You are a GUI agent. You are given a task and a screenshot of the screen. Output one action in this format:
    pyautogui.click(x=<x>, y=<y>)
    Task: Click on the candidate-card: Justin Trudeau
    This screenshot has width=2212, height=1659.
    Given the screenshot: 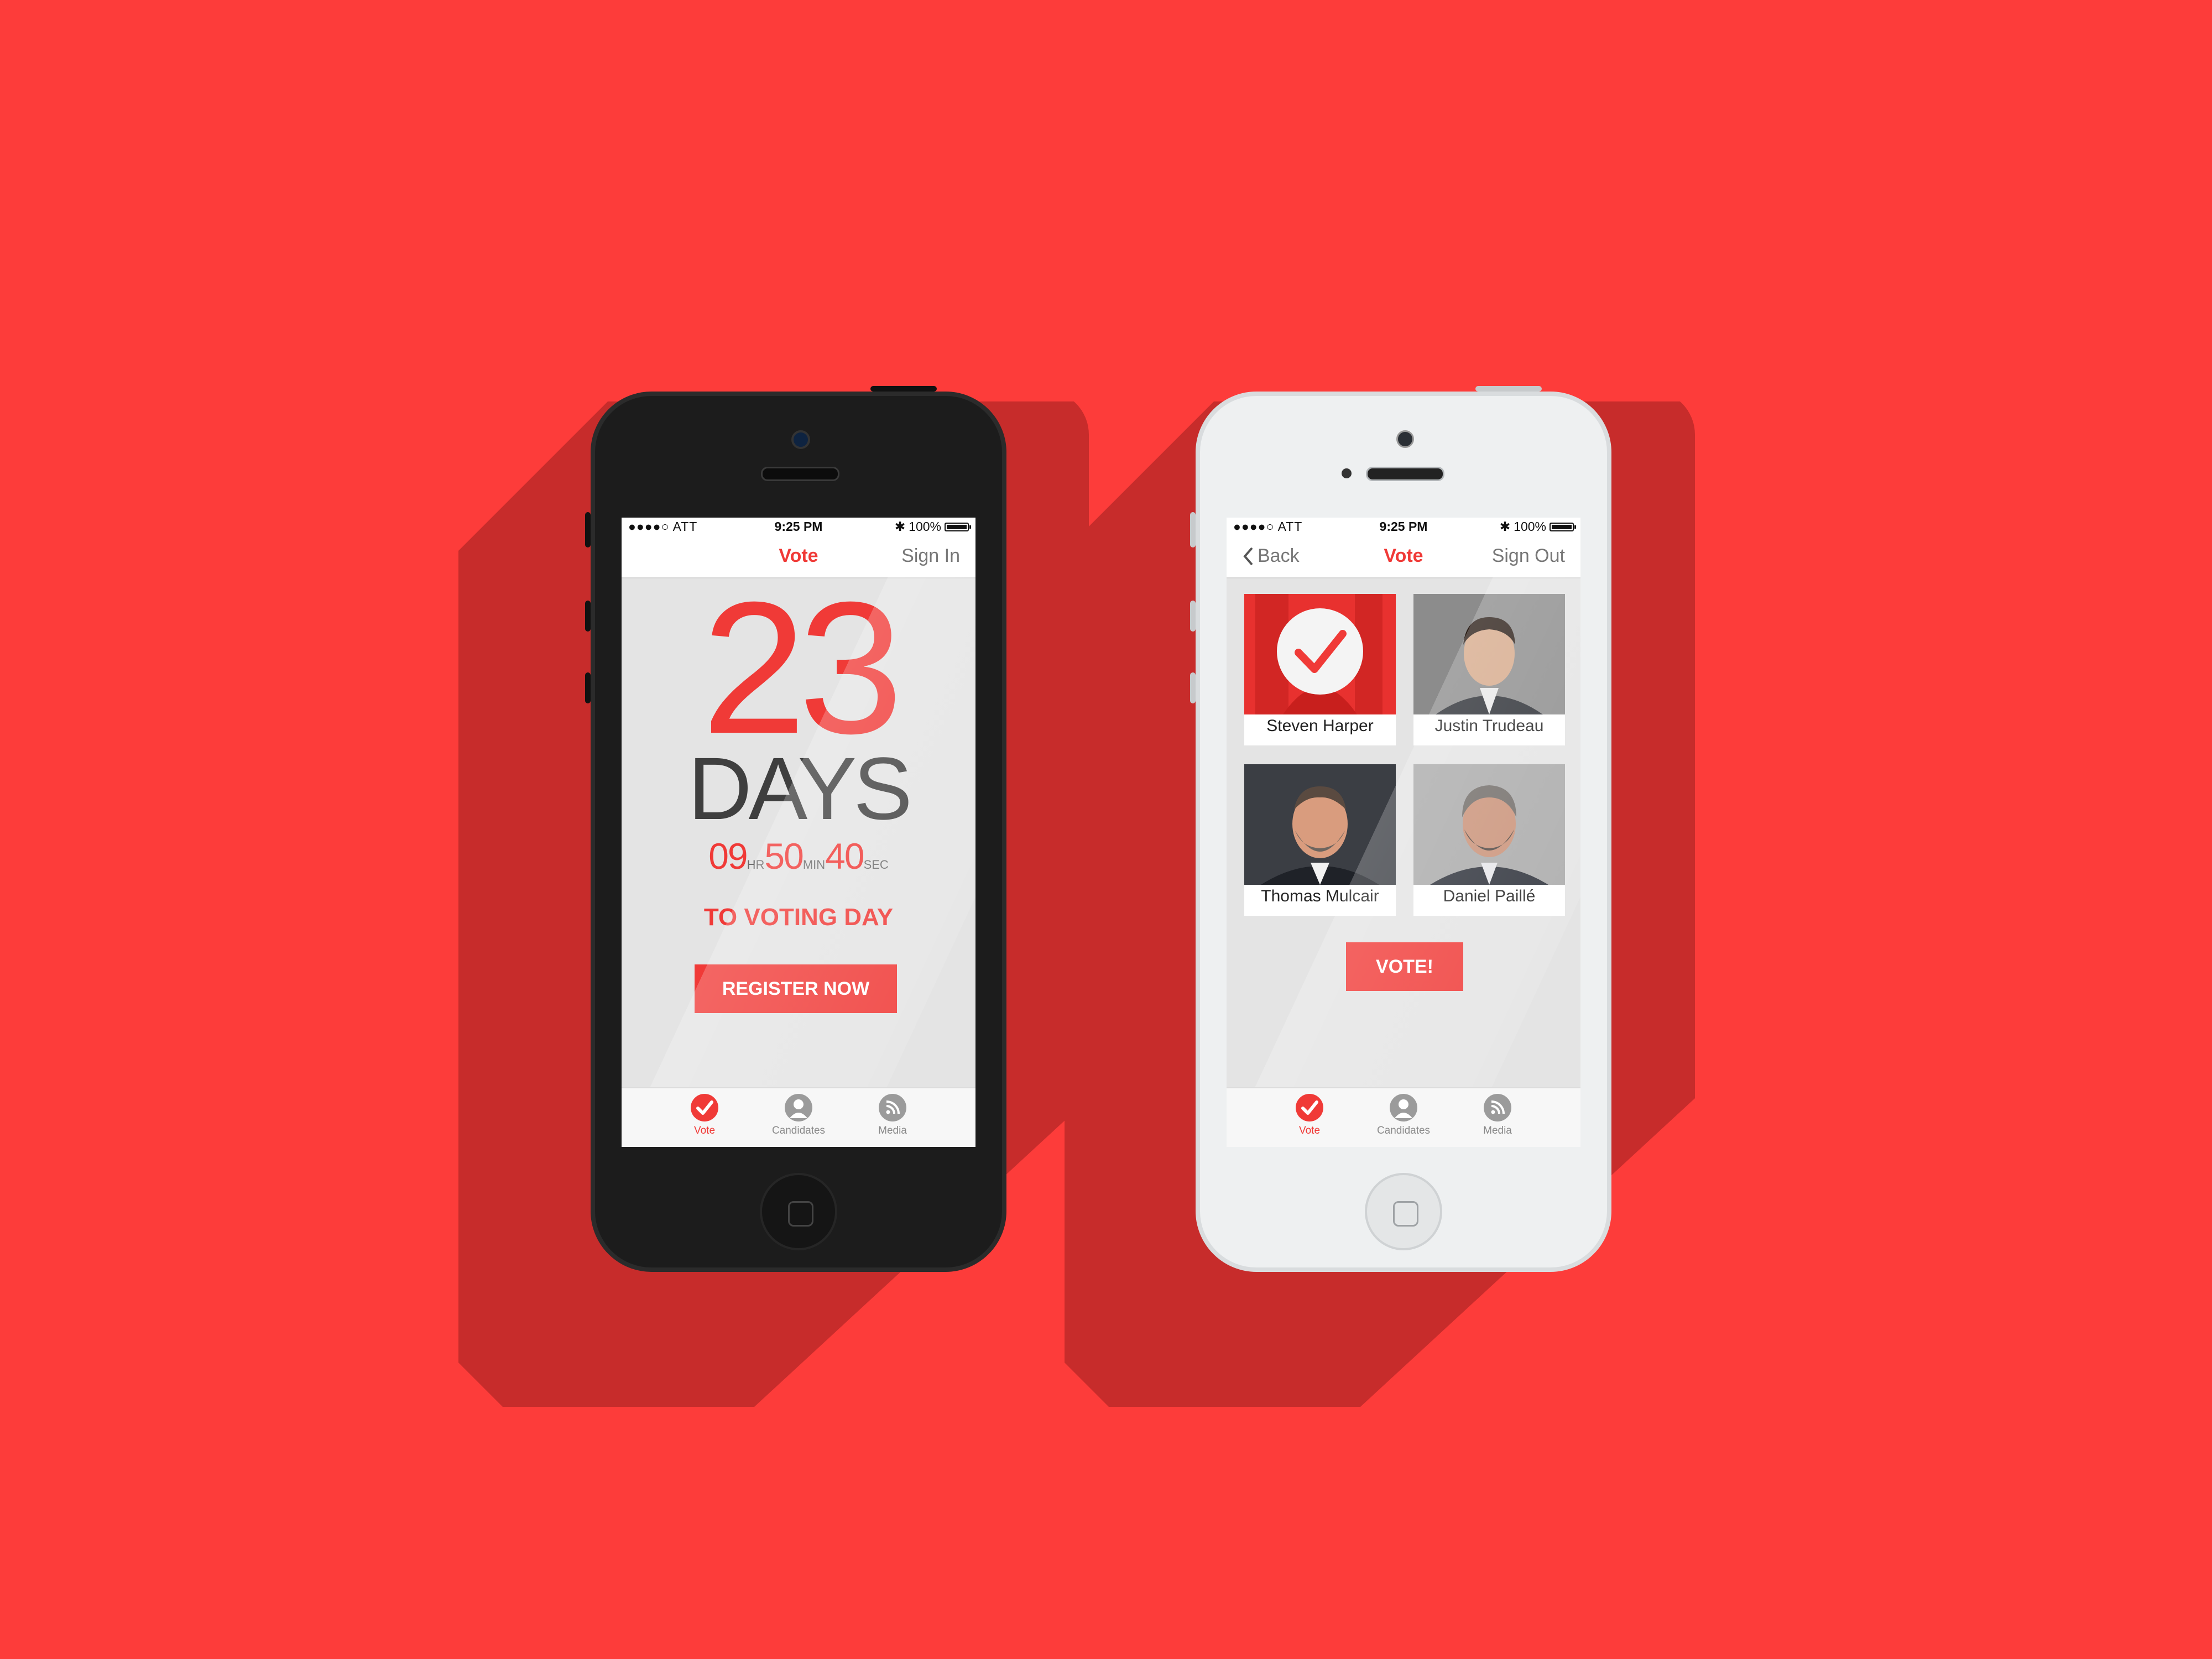 What is the action you would take?
    pyautogui.click(x=1489, y=670)
    